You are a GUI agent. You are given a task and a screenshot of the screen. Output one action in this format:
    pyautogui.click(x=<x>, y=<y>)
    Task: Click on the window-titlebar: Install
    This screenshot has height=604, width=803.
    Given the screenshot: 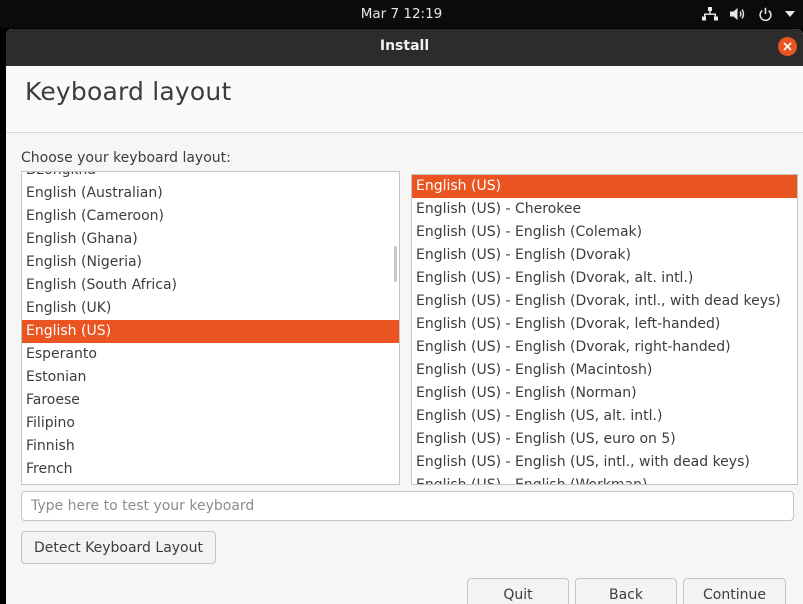 What is the action you would take?
    pyautogui.click(x=404, y=47)
    